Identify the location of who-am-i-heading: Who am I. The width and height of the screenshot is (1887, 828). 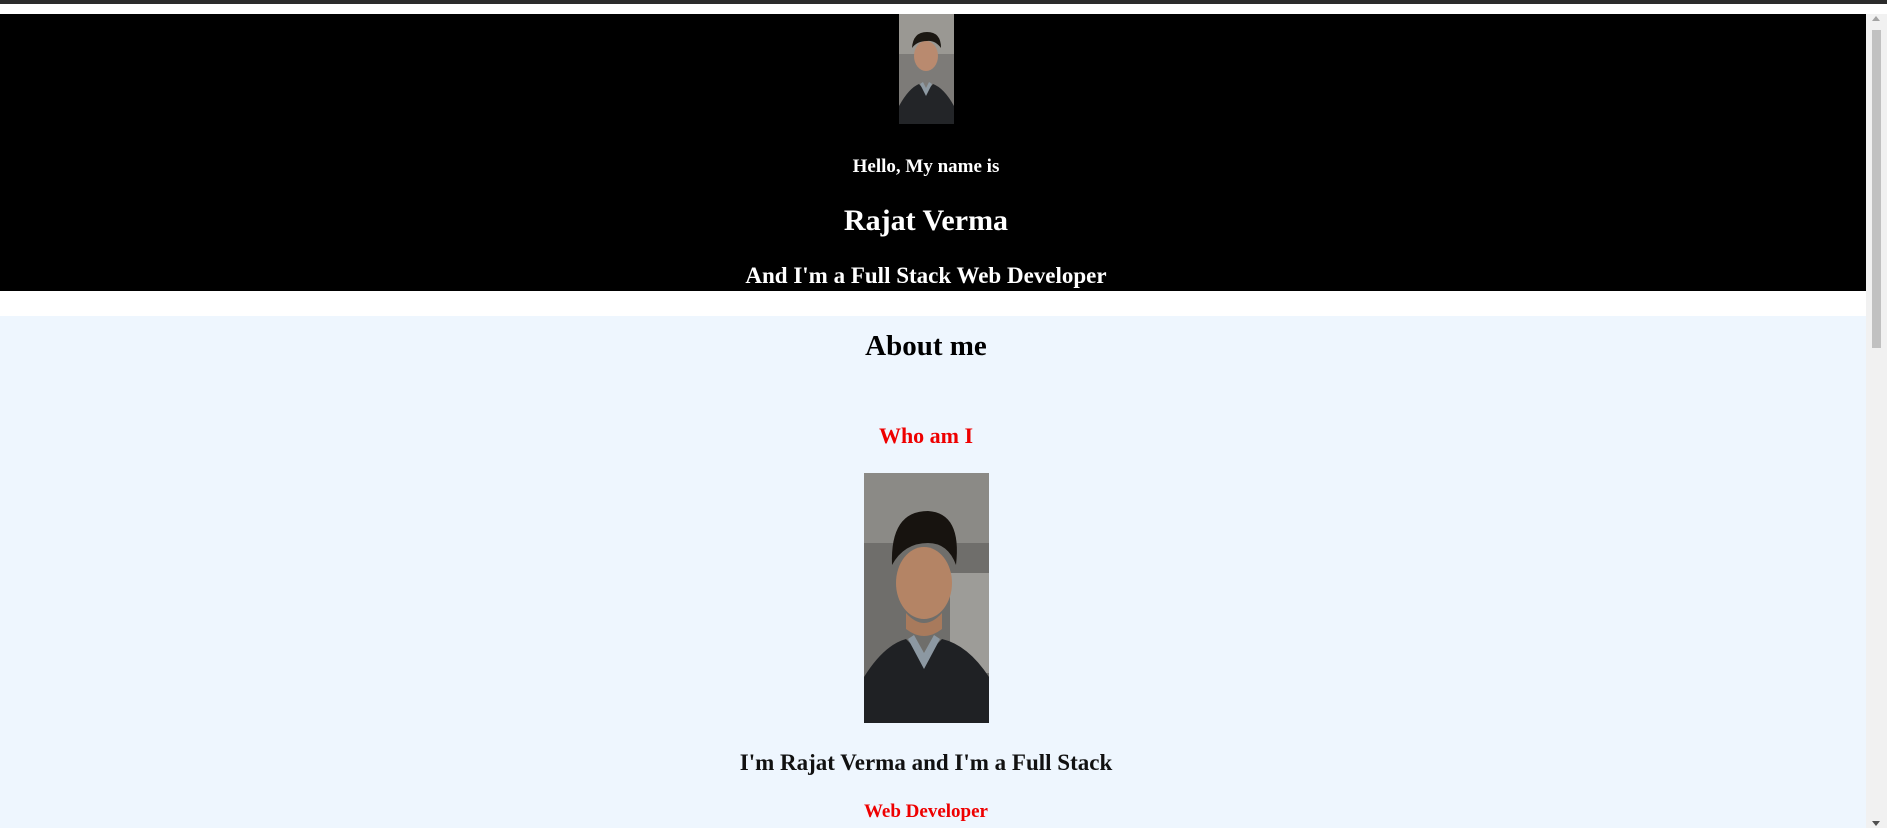
(926, 435).